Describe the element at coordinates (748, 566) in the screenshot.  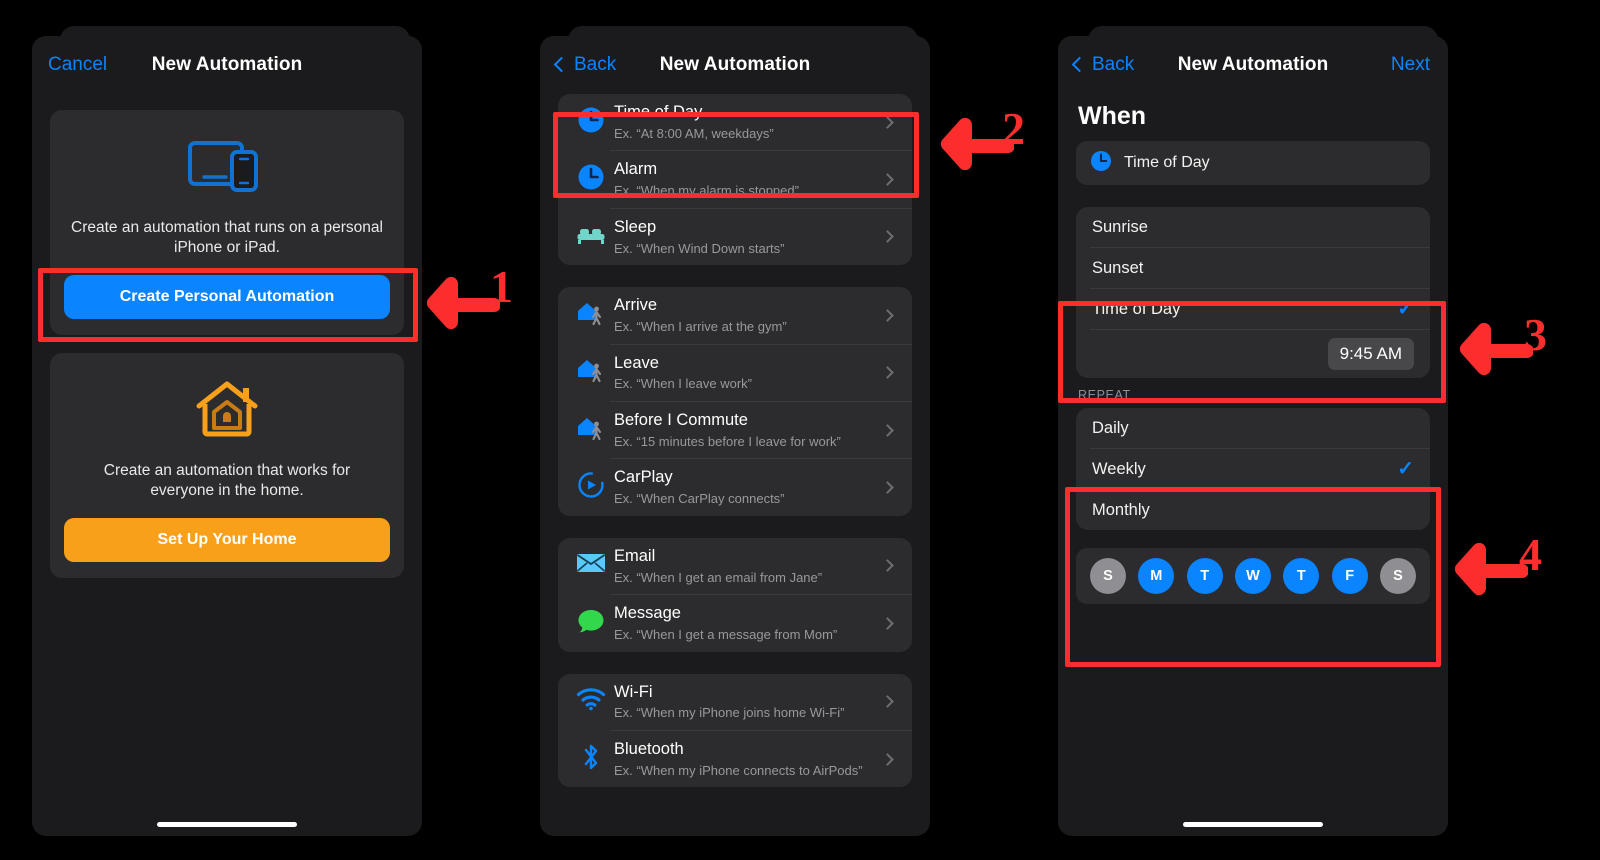
I see `trigger-row-text: Email Ex. “When I get an email from Jane”` at that location.